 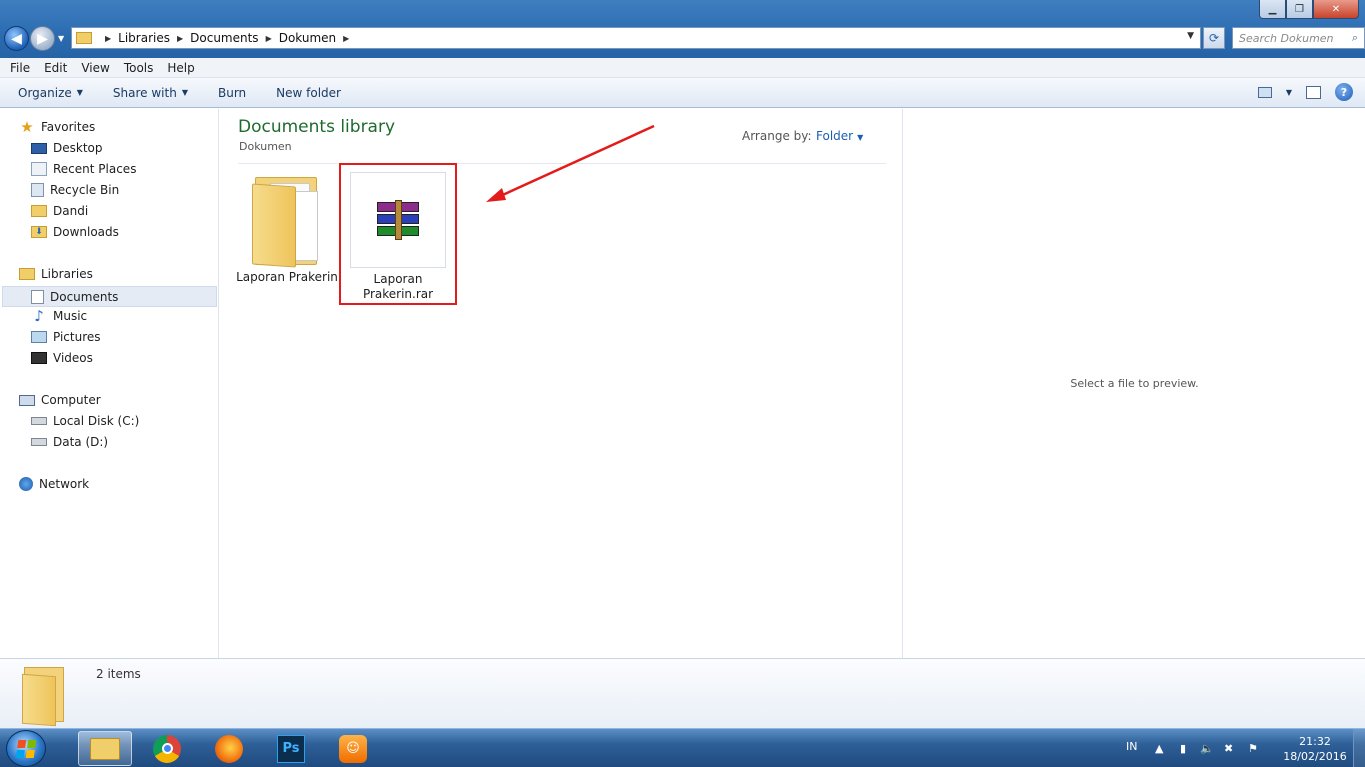 I want to click on firefox-icon, so click(x=229, y=748).